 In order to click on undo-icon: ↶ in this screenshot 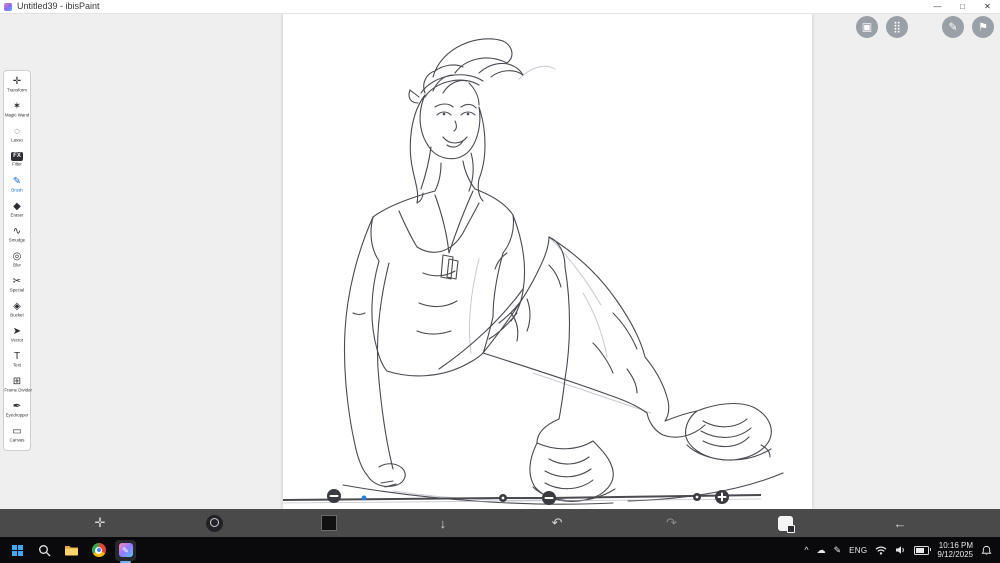, I will do `click(557, 522)`.